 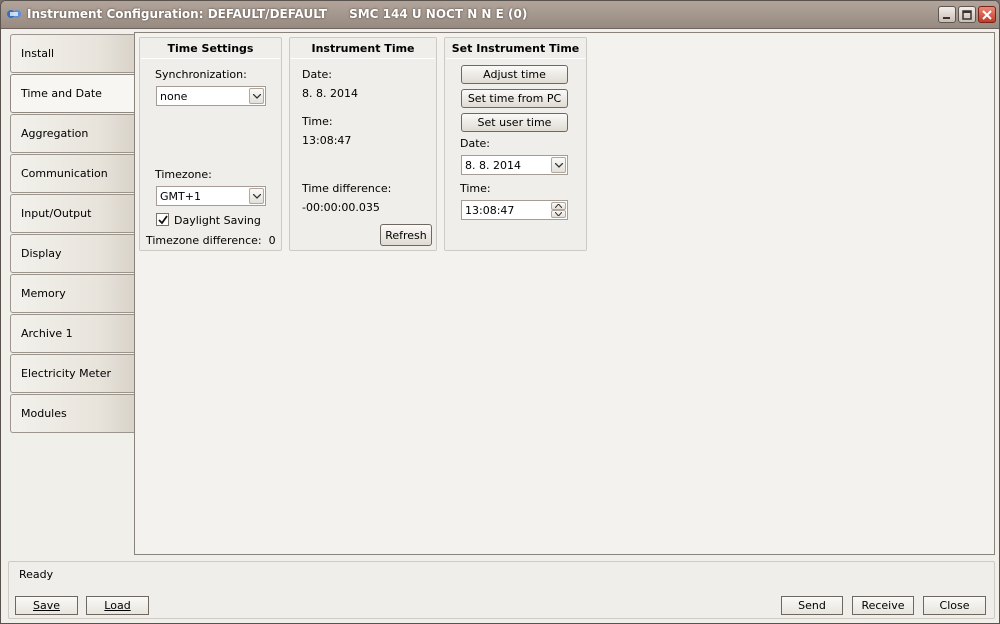 What do you see at coordinates (514, 74) in the screenshot?
I see `adjust-time-button: Adjust time` at bounding box center [514, 74].